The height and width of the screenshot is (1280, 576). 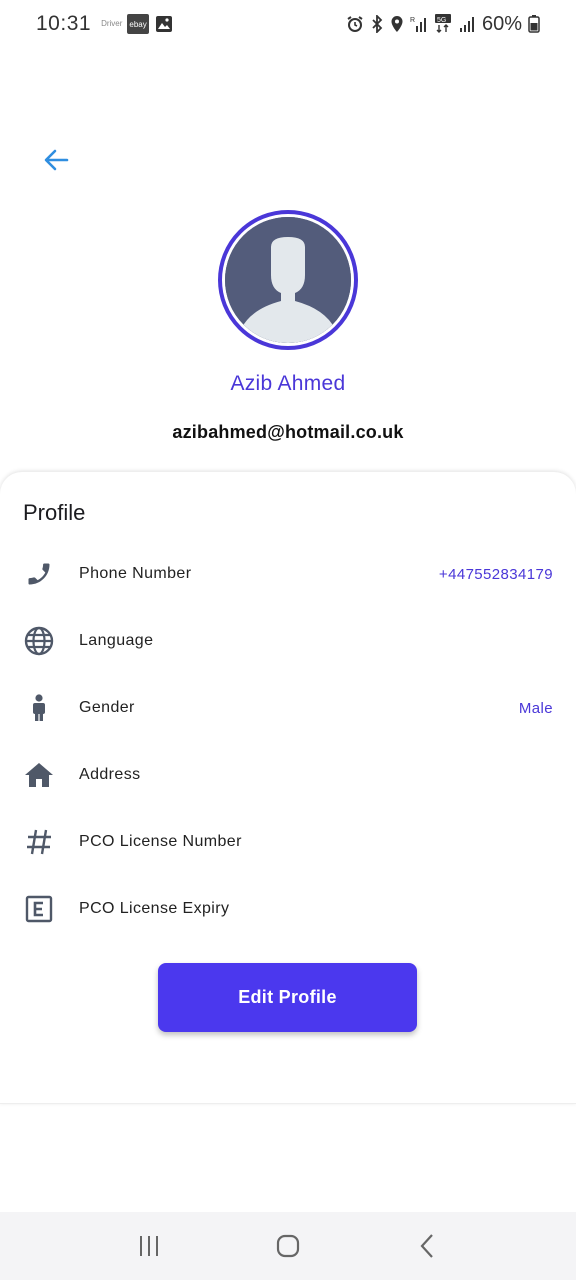 What do you see at coordinates (154, 908) in the screenshot?
I see `pco-license-expiry-label: PCO License Expiry` at bounding box center [154, 908].